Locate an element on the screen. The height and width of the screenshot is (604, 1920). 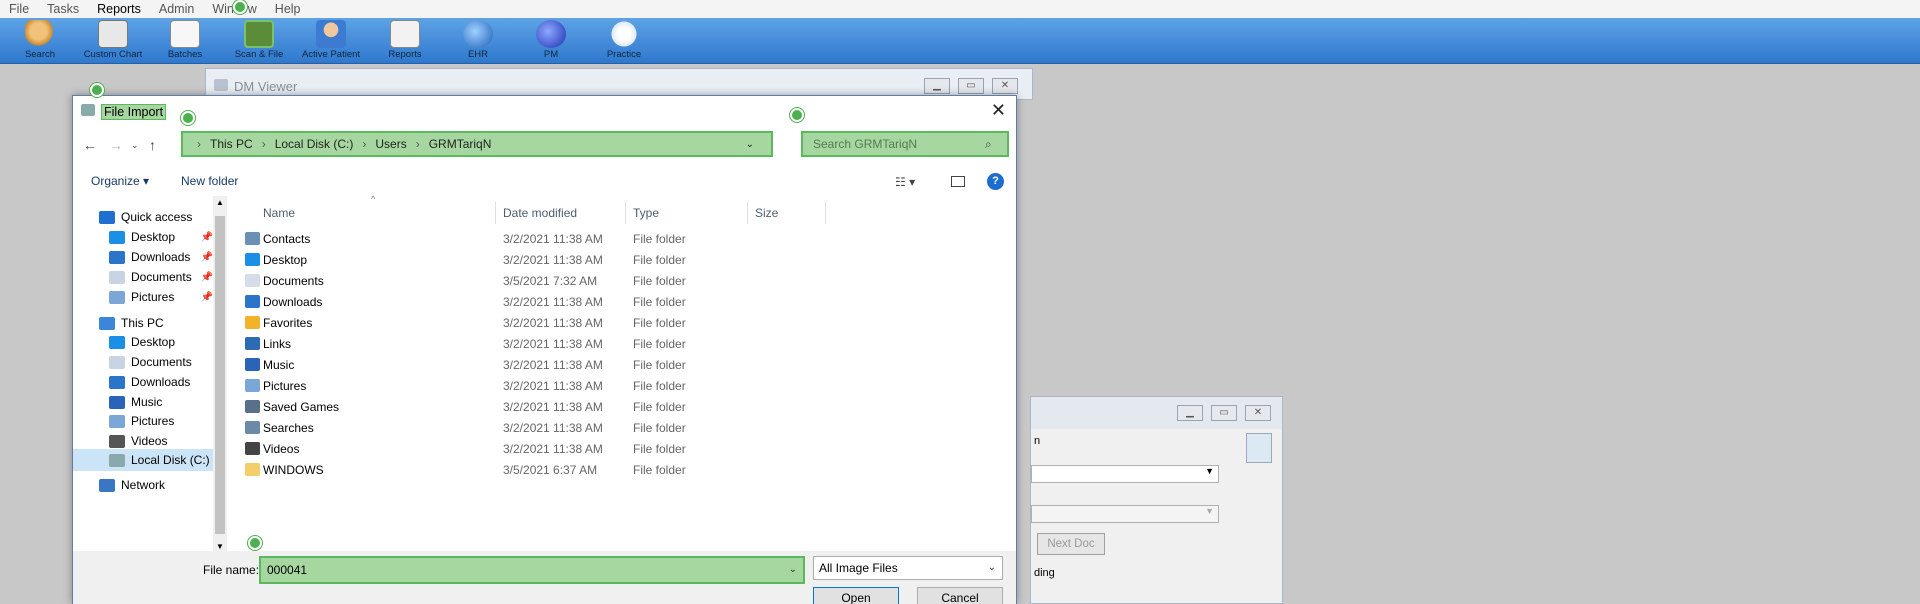
panel-close-button: ✕ is located at coordinates (1258, 413).